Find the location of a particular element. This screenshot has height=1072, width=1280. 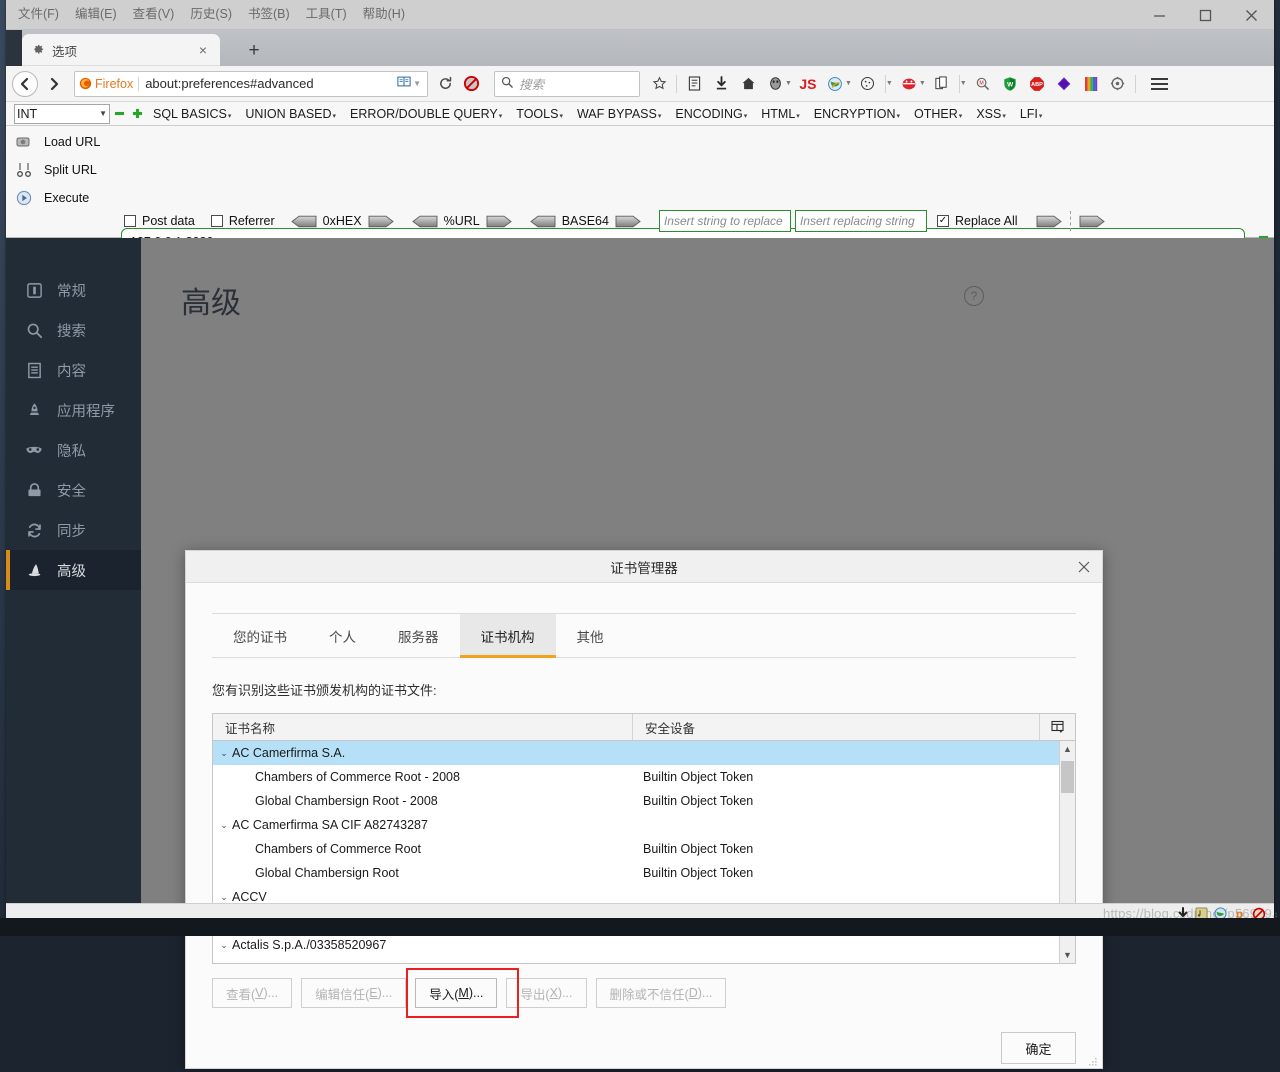

sidebar-item-search: 搜索 is located at coordinates (73, 330).